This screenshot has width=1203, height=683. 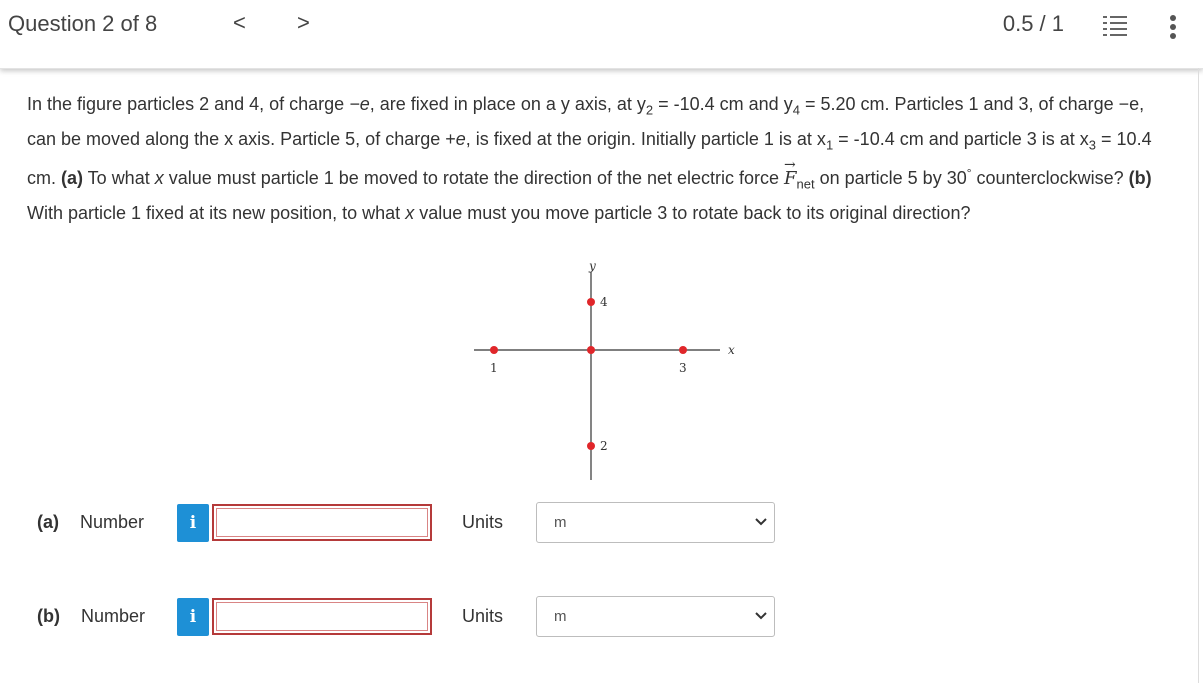 I want to click on units-label-b: Units, so click(x=483, y=616).